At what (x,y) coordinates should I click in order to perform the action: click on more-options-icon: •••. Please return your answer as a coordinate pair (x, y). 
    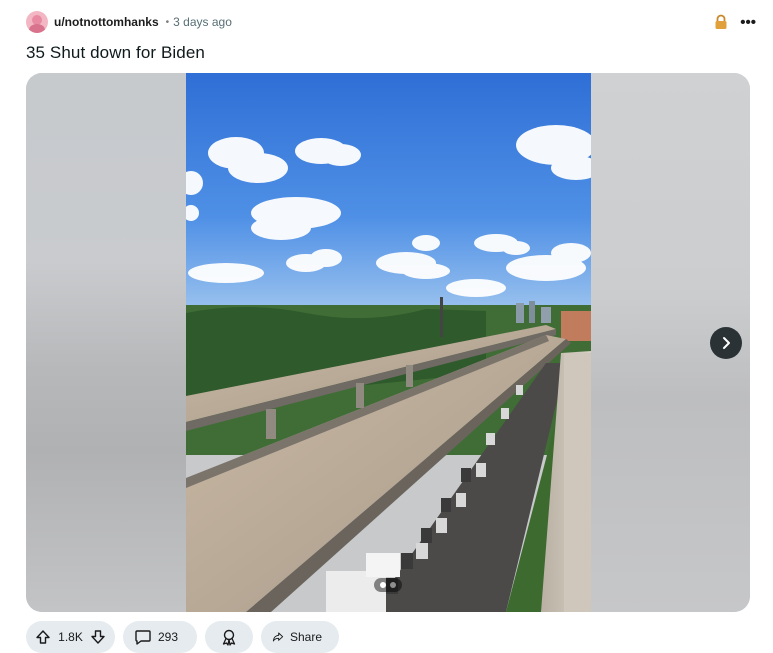
    Looking at the image, I should click on (748, 22).